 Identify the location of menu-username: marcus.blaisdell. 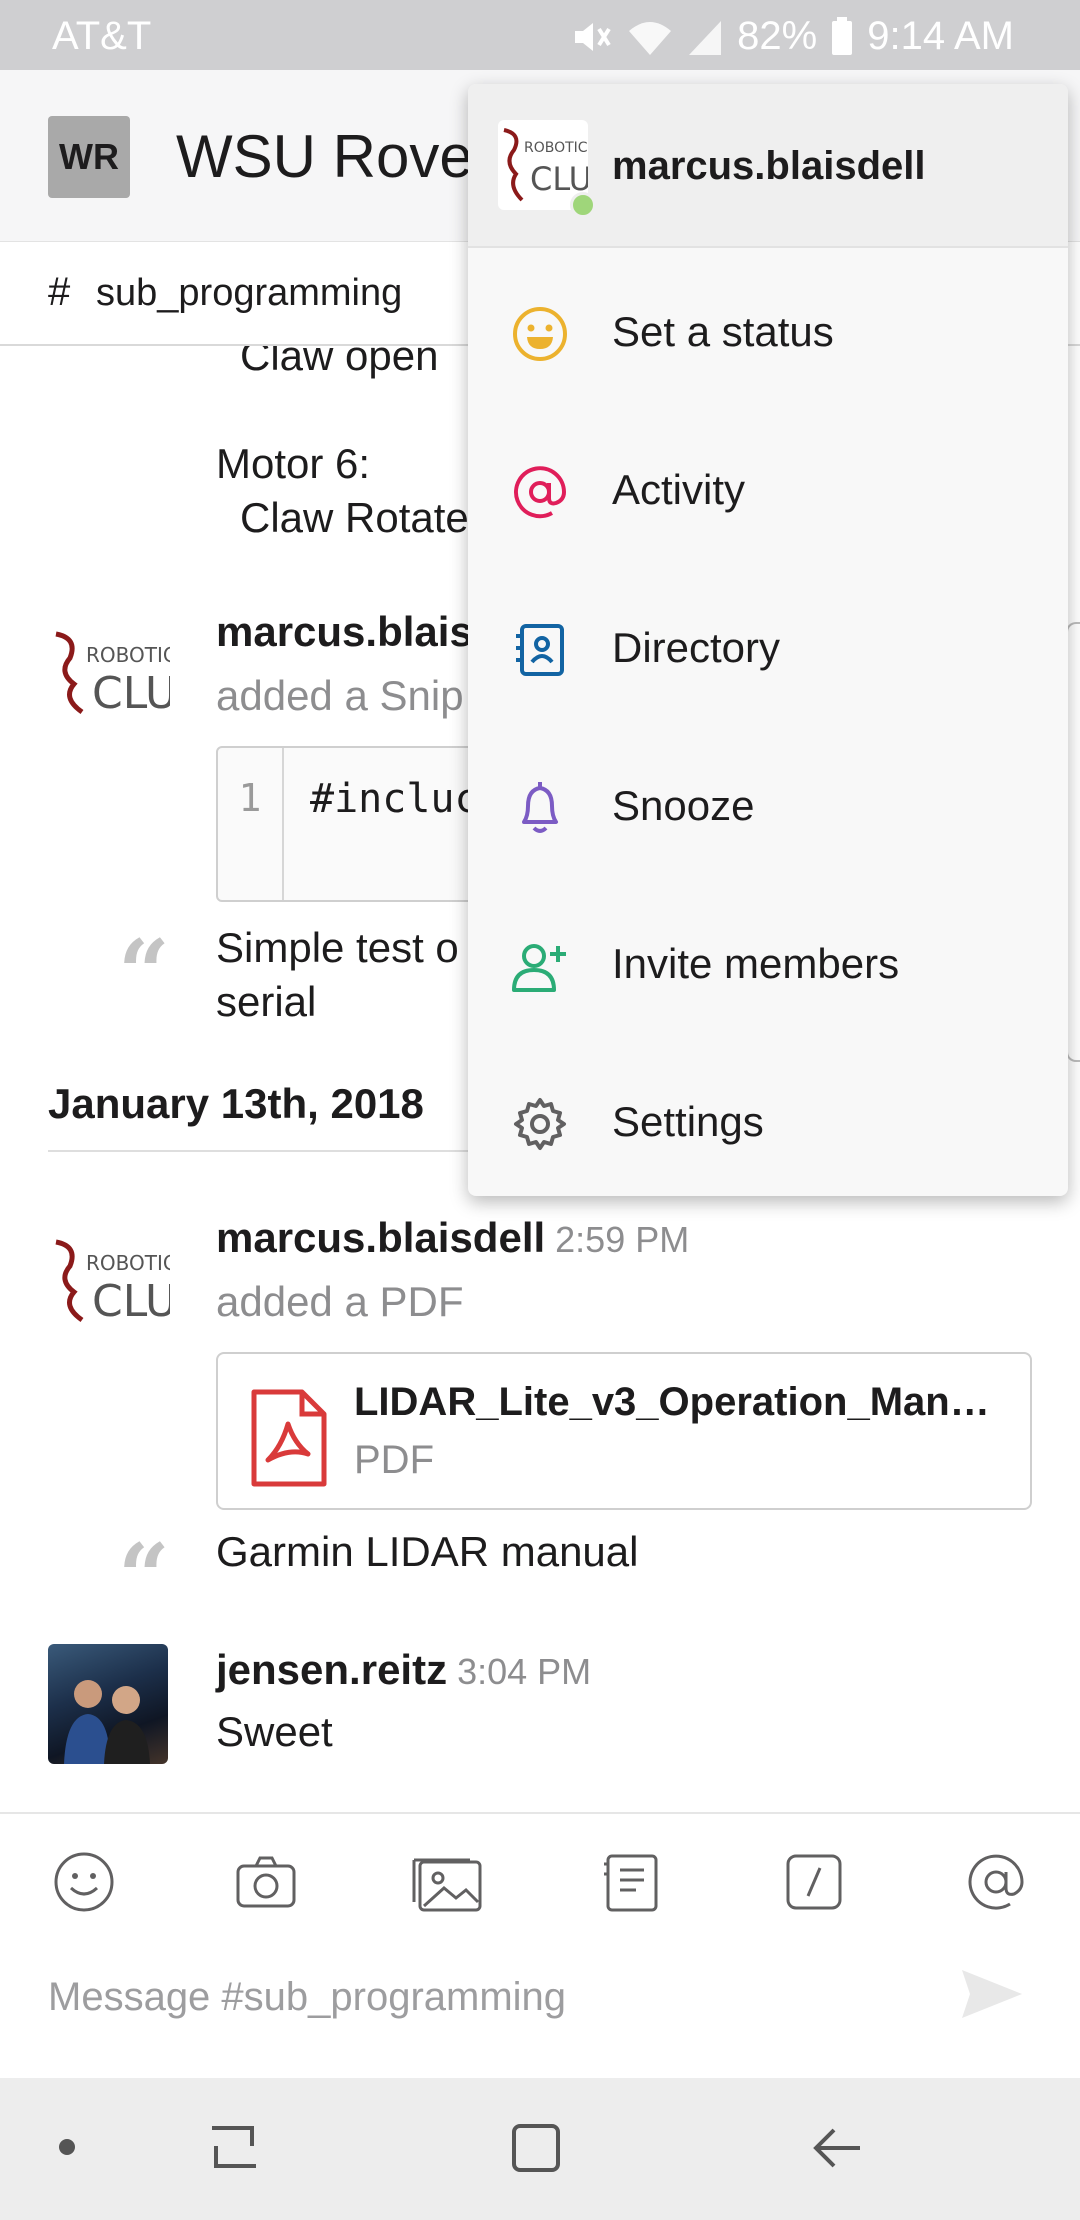
(769, 166).